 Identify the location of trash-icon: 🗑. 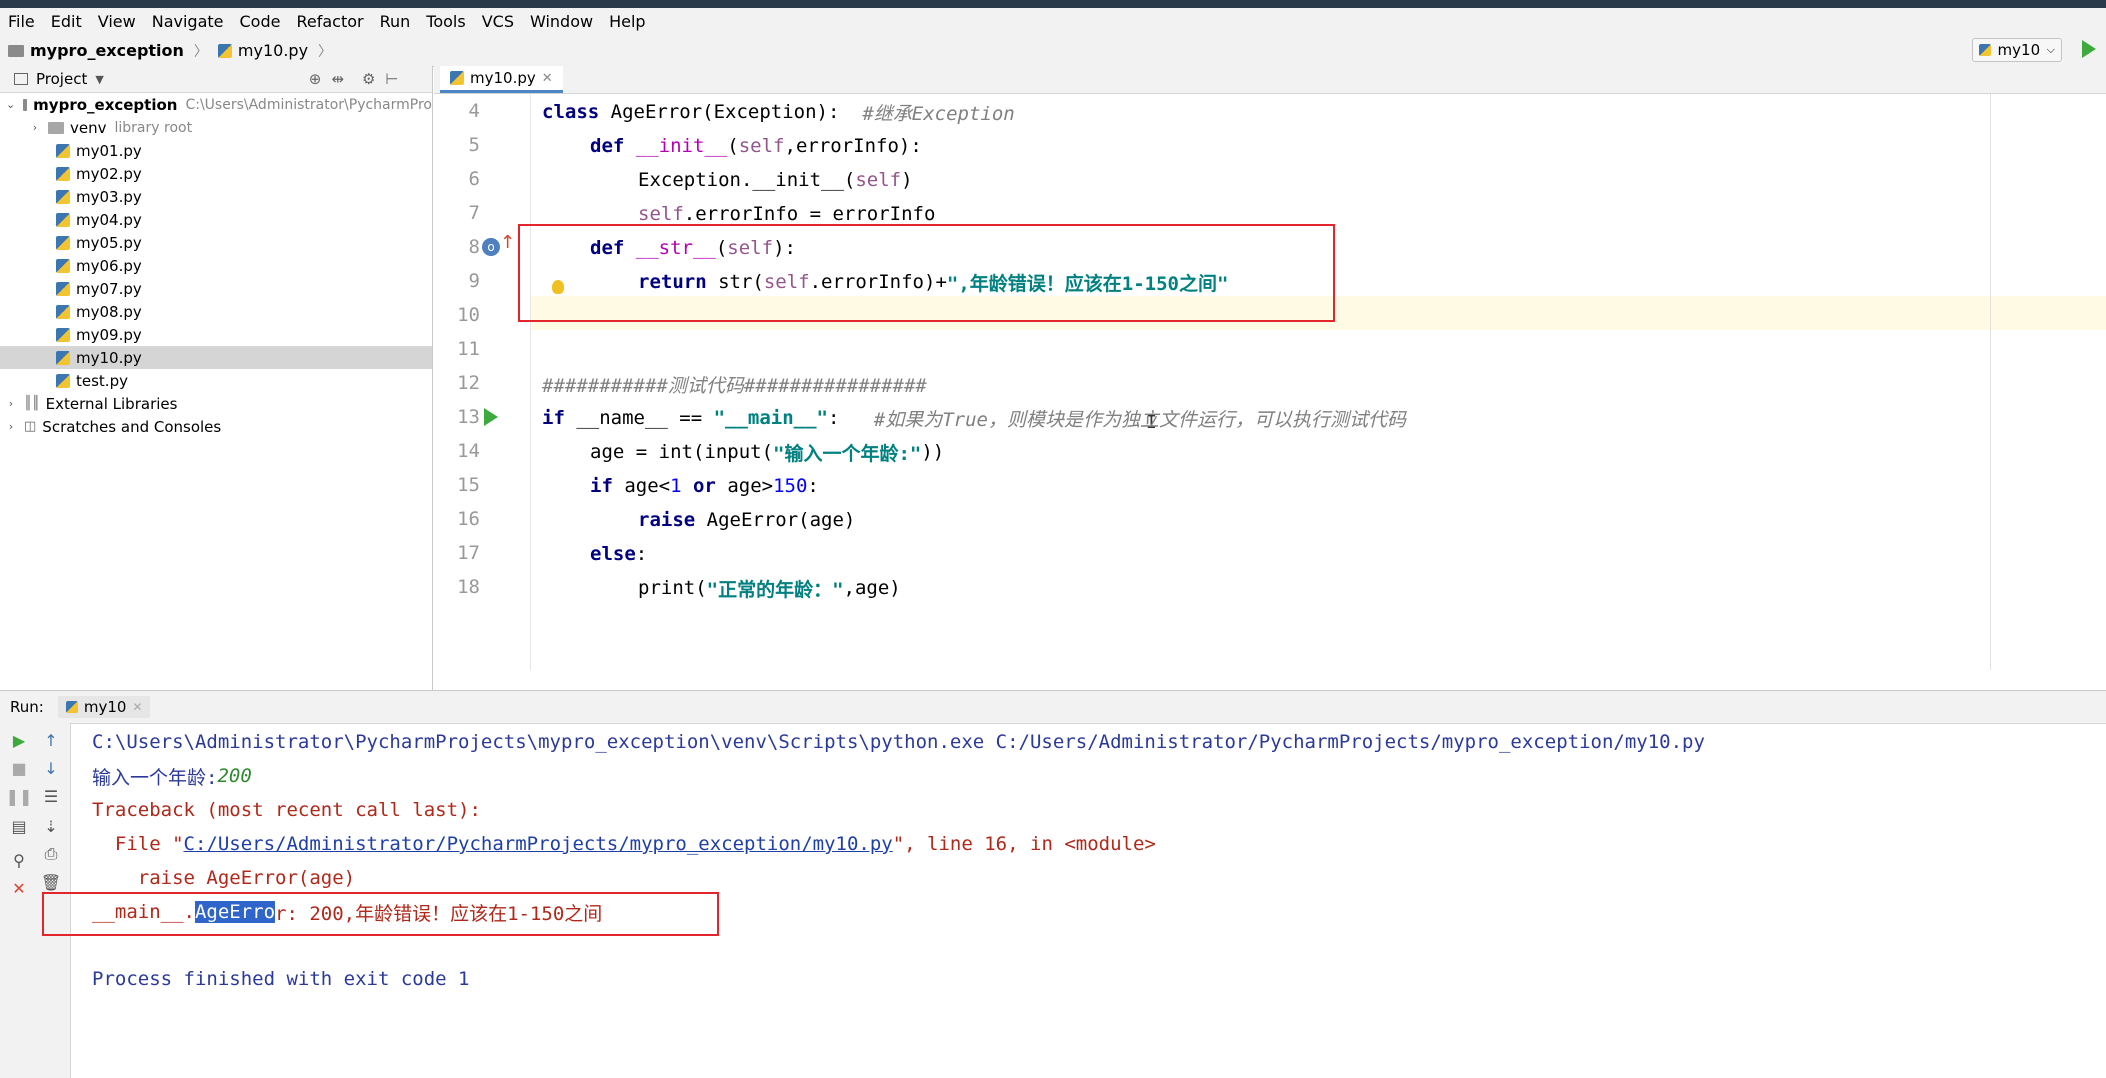
(51, 882).